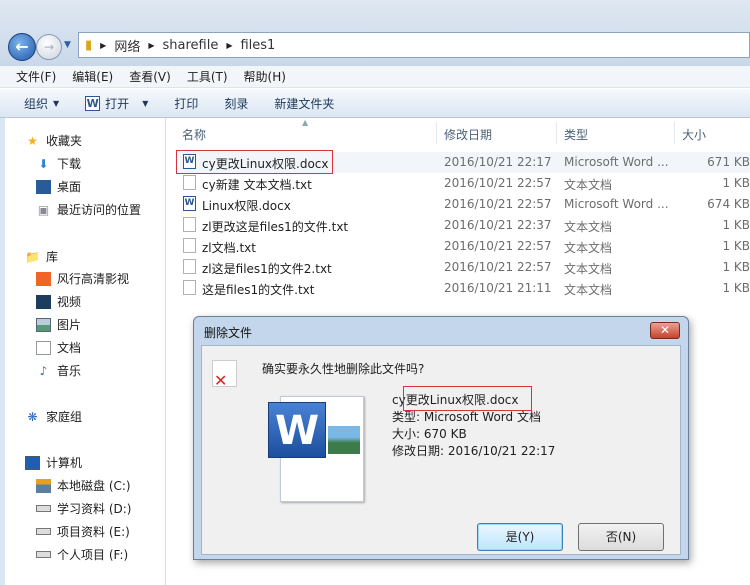 This screenshot has width=750, height=585. What do you see at coordinates (94, 486) in the screenshot?
I see `sidebar-label: 本地磁盘 (C:)` at bounding box center [94, 486].